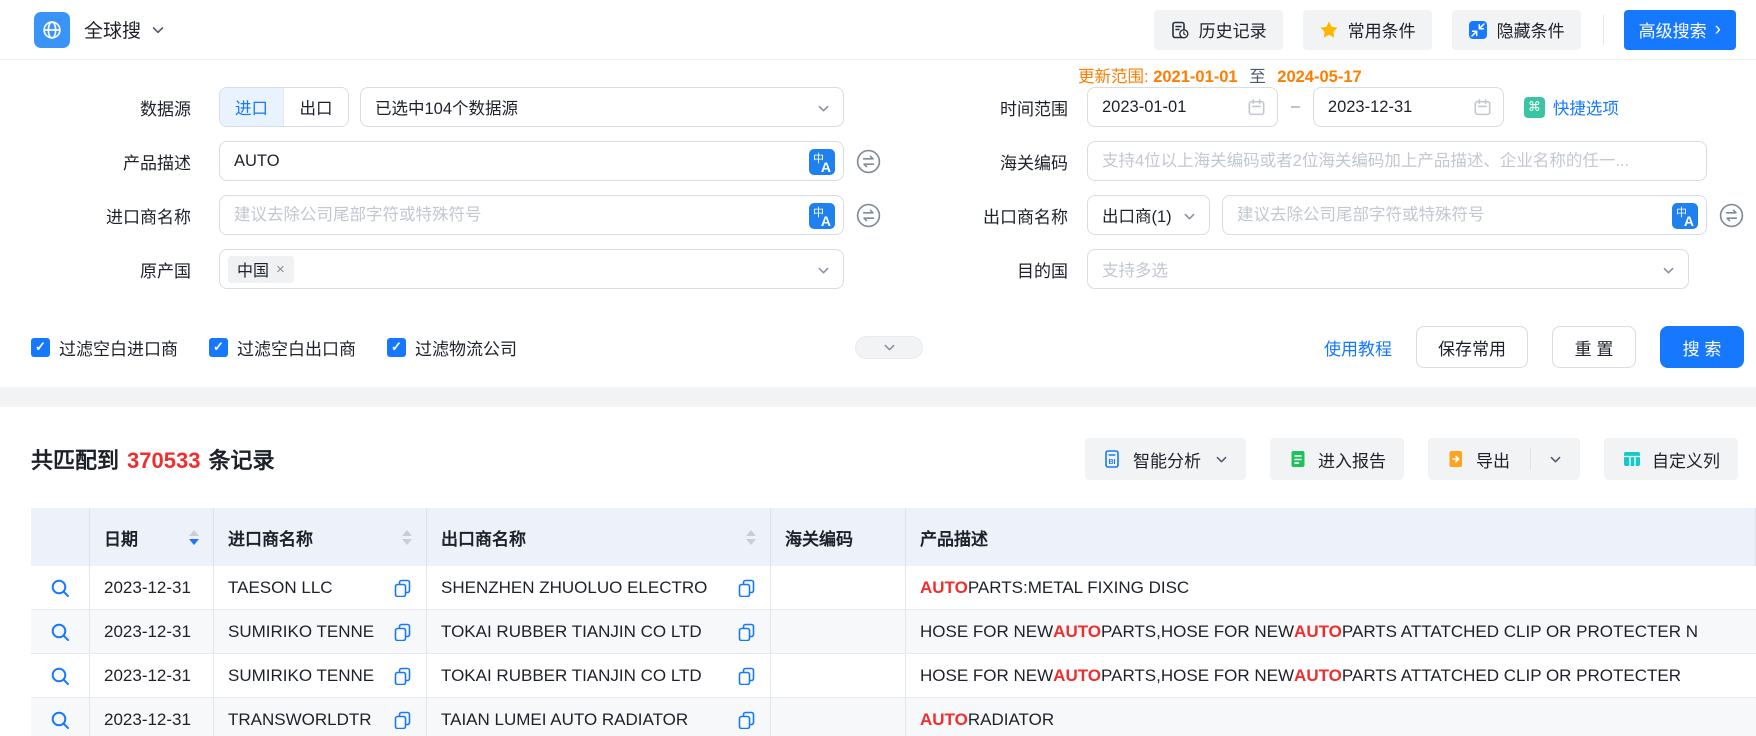 Image resolution: width=1756 pixels, height=736 pixels. I want to click on exporter-cell: SHENZHEN ZHUOLUO ELECTRO, so click(599, 587).